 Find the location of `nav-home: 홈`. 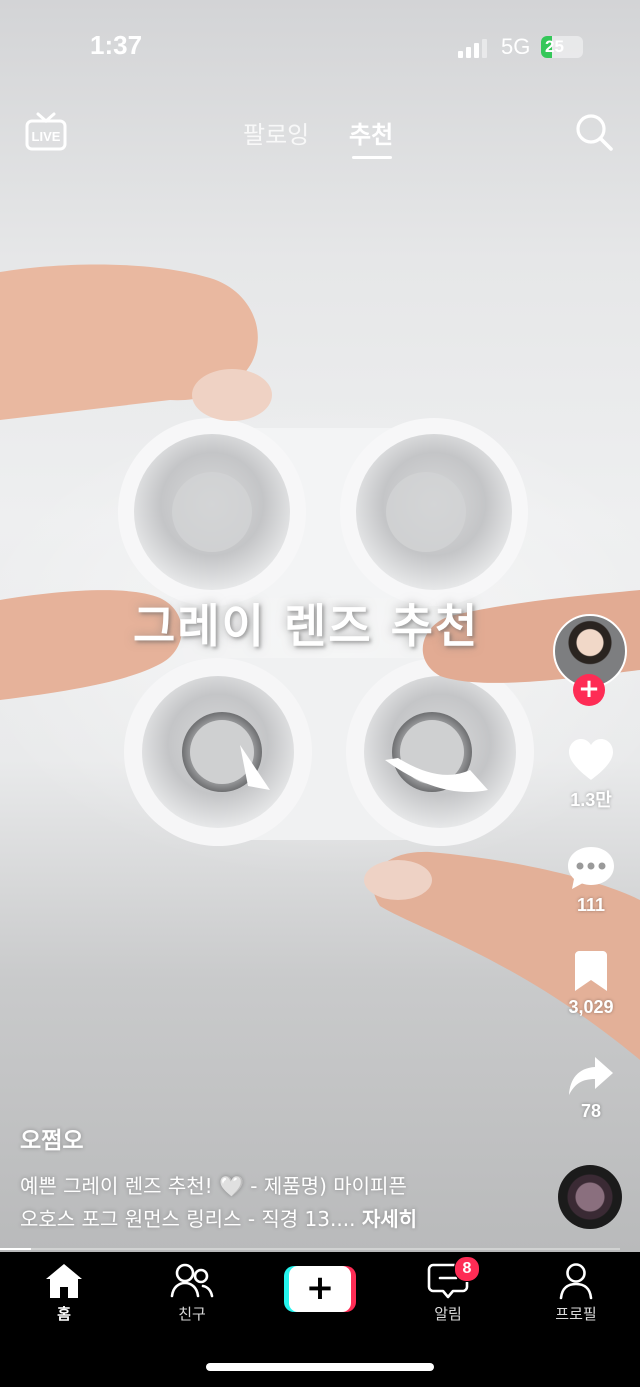

nav-home: 홈 is located at coordinates (64, 1293).